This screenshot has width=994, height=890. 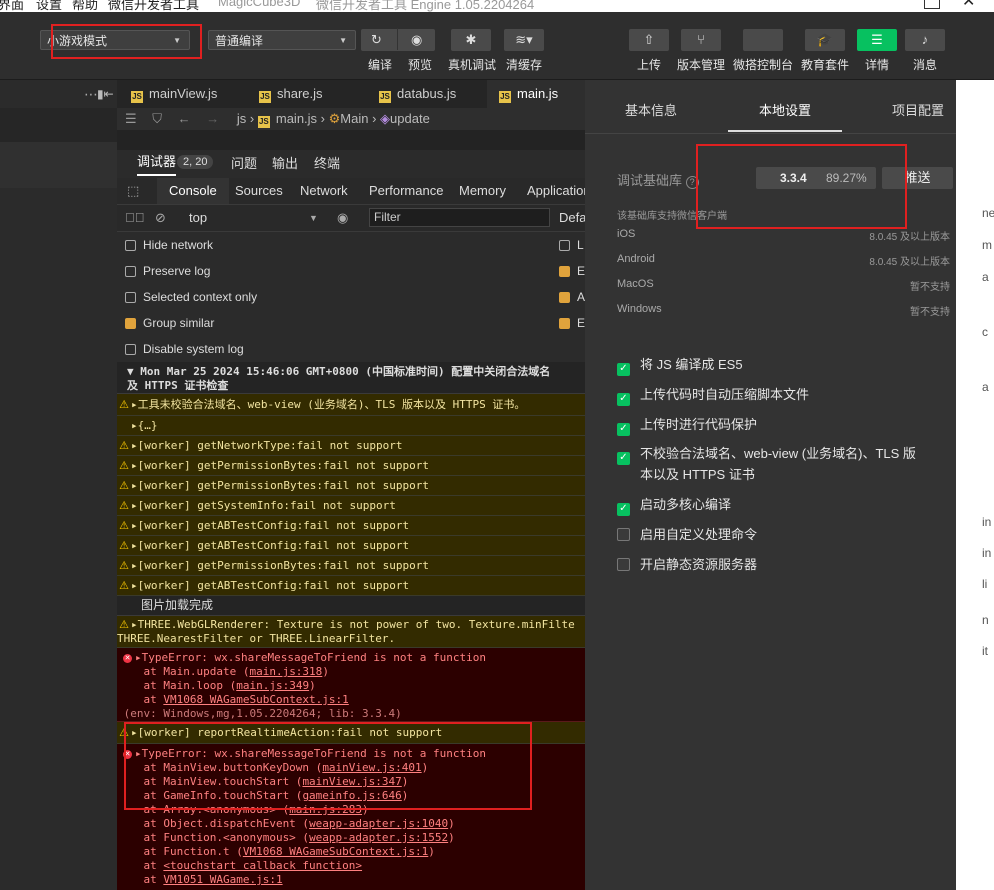 I want to click on source-link: weapp-adapter.js:1552, so click(x=378, y=837).